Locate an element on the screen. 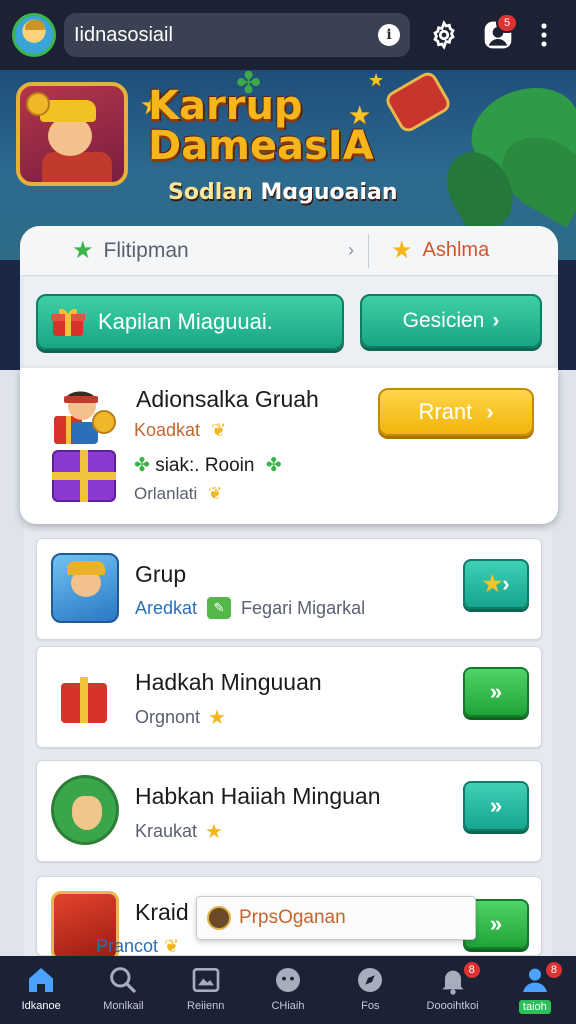 This screenshot has width=576, height=1024. list-item-title: Kraid is located at coordinates (162, 912).